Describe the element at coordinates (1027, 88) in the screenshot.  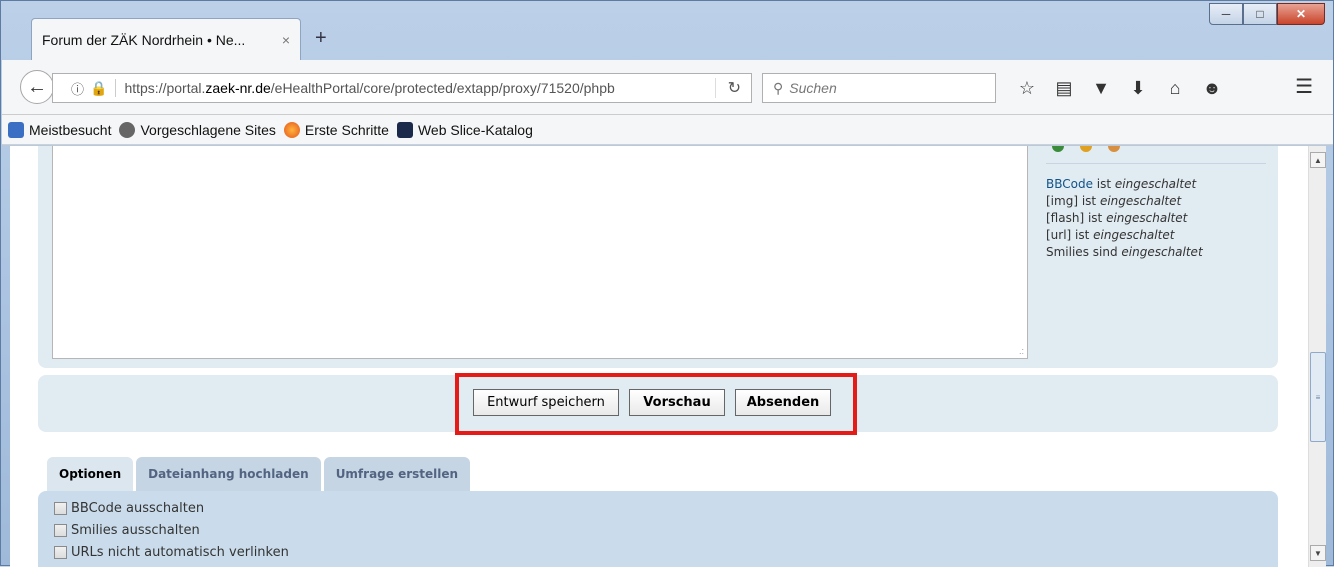
I see `bookmark-star-icon: ☆` at that location.